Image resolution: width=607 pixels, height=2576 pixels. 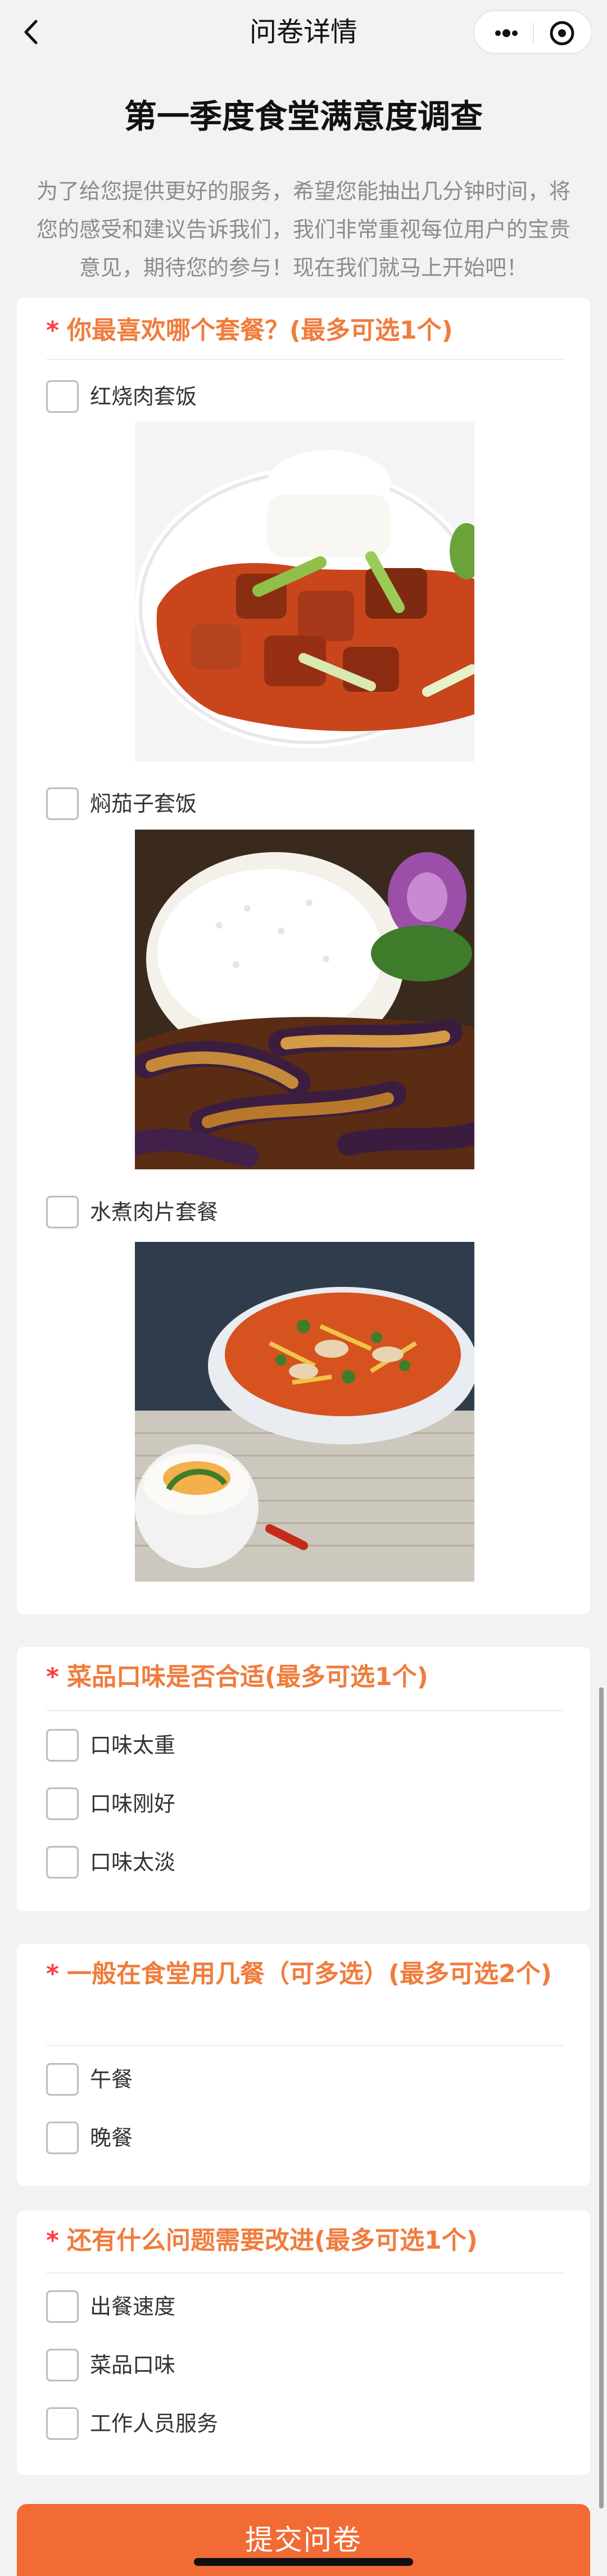 I want to click on question-title: * 你最喜欢哪个套餐？(最多可选1个), so click(x=304, y=331).